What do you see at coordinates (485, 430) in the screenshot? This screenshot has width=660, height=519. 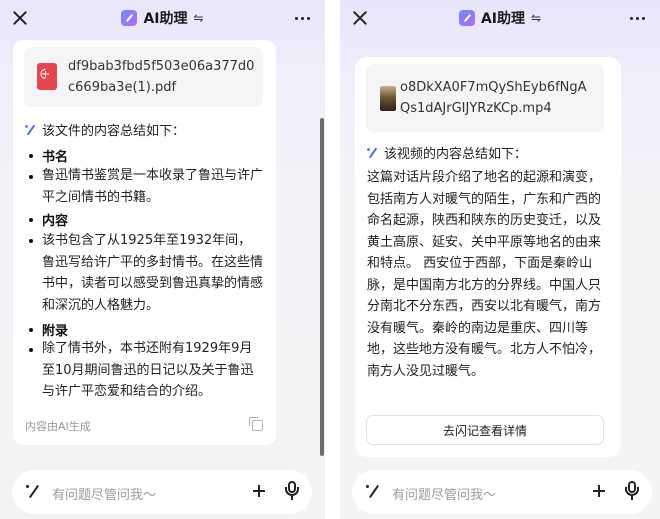 I see `view-details-button: 去闪记查看详情` at bounding box center [485, 430].